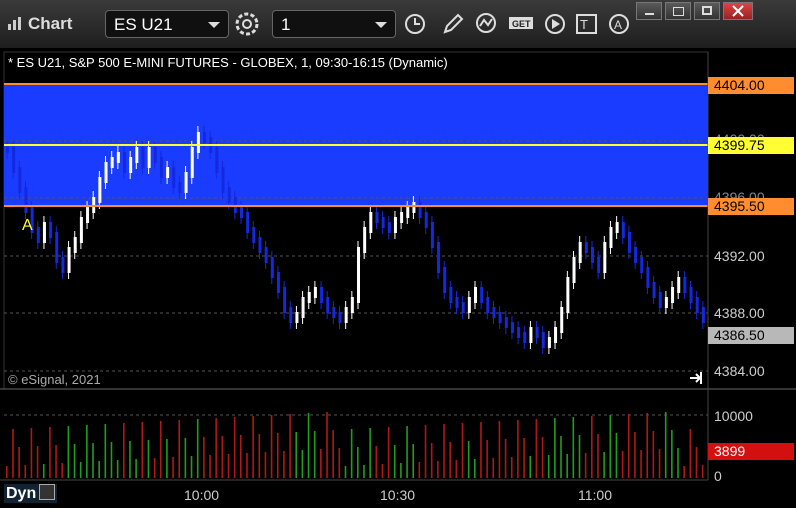  I want to click on minimize-icon, so click(649, 11).